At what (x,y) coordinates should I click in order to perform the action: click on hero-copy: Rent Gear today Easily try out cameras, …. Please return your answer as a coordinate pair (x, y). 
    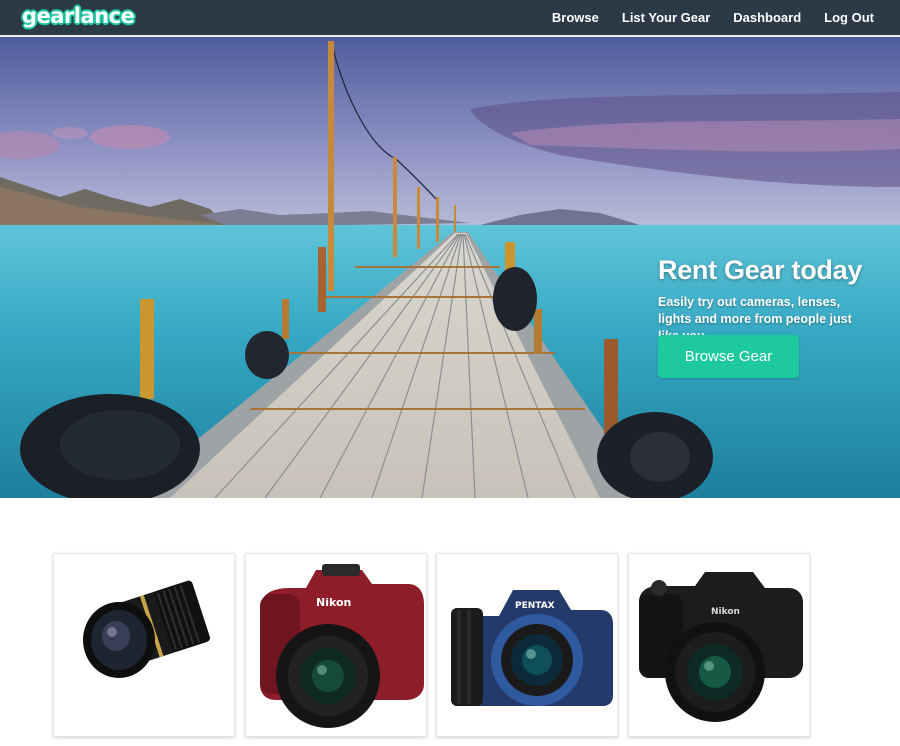
    Looking at the image, I should click on (778, 316).